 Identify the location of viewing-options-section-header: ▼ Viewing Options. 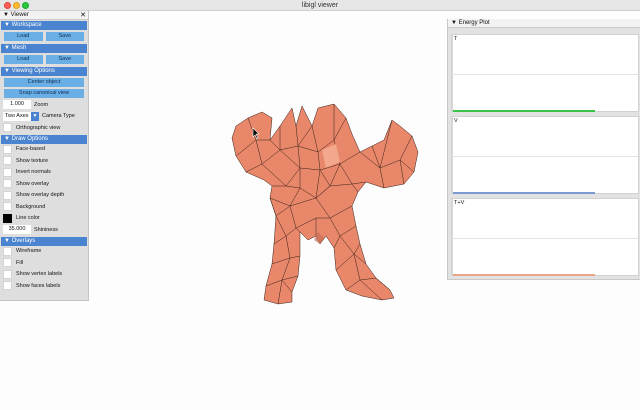
(44, 71).